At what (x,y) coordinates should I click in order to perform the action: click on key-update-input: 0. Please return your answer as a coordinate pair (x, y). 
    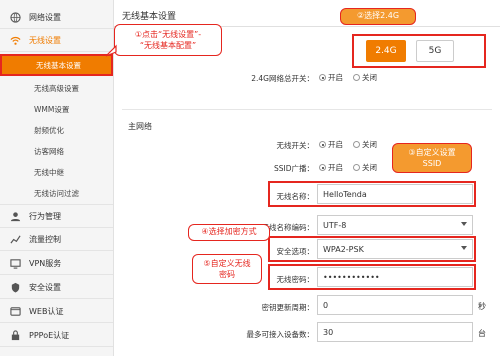
    Looking at the image, I should click on (395, 305).